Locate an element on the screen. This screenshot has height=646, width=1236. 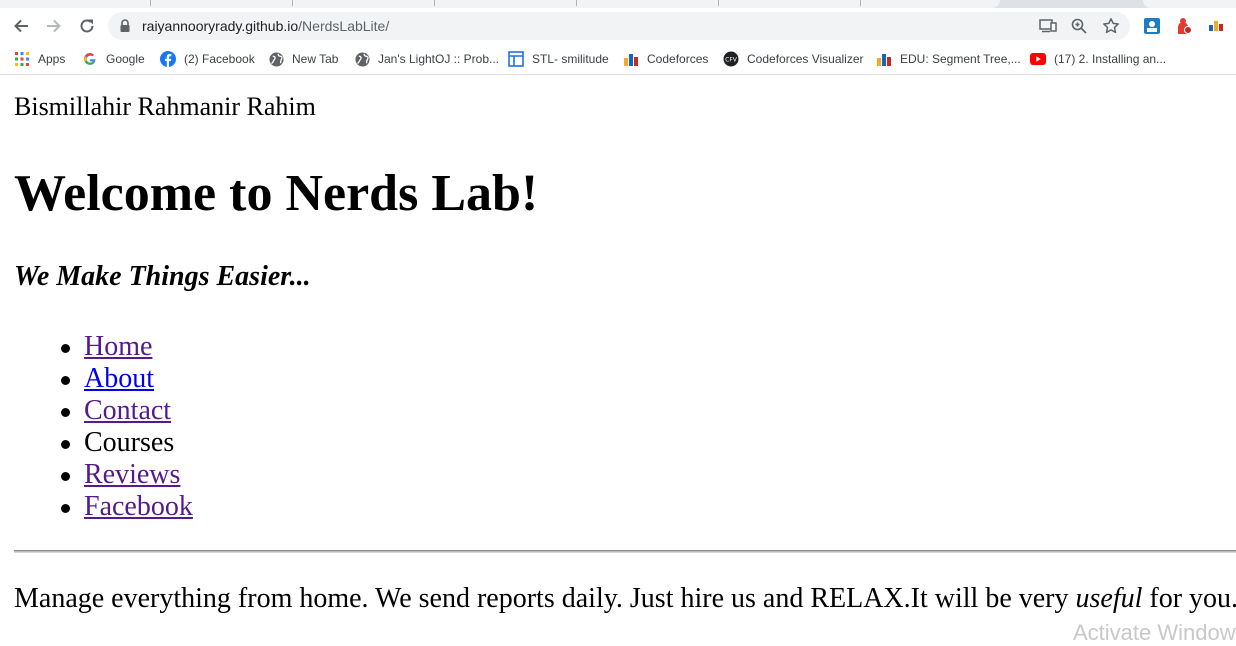
zoom-button is located at coordinates (1079, 26).